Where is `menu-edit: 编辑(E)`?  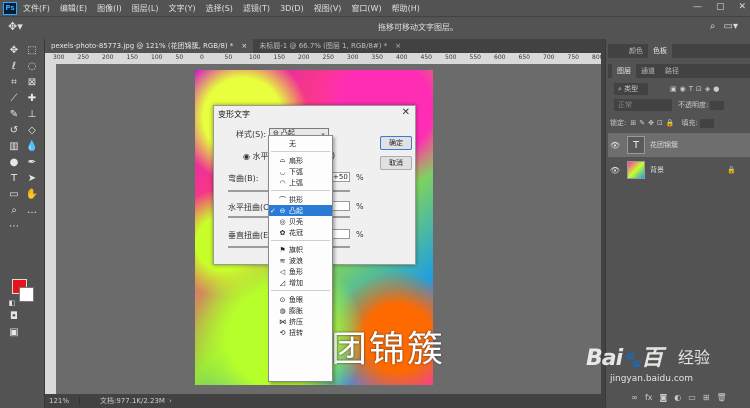 menu-edit: 编辑(E) is located at coordinates (73, 8).